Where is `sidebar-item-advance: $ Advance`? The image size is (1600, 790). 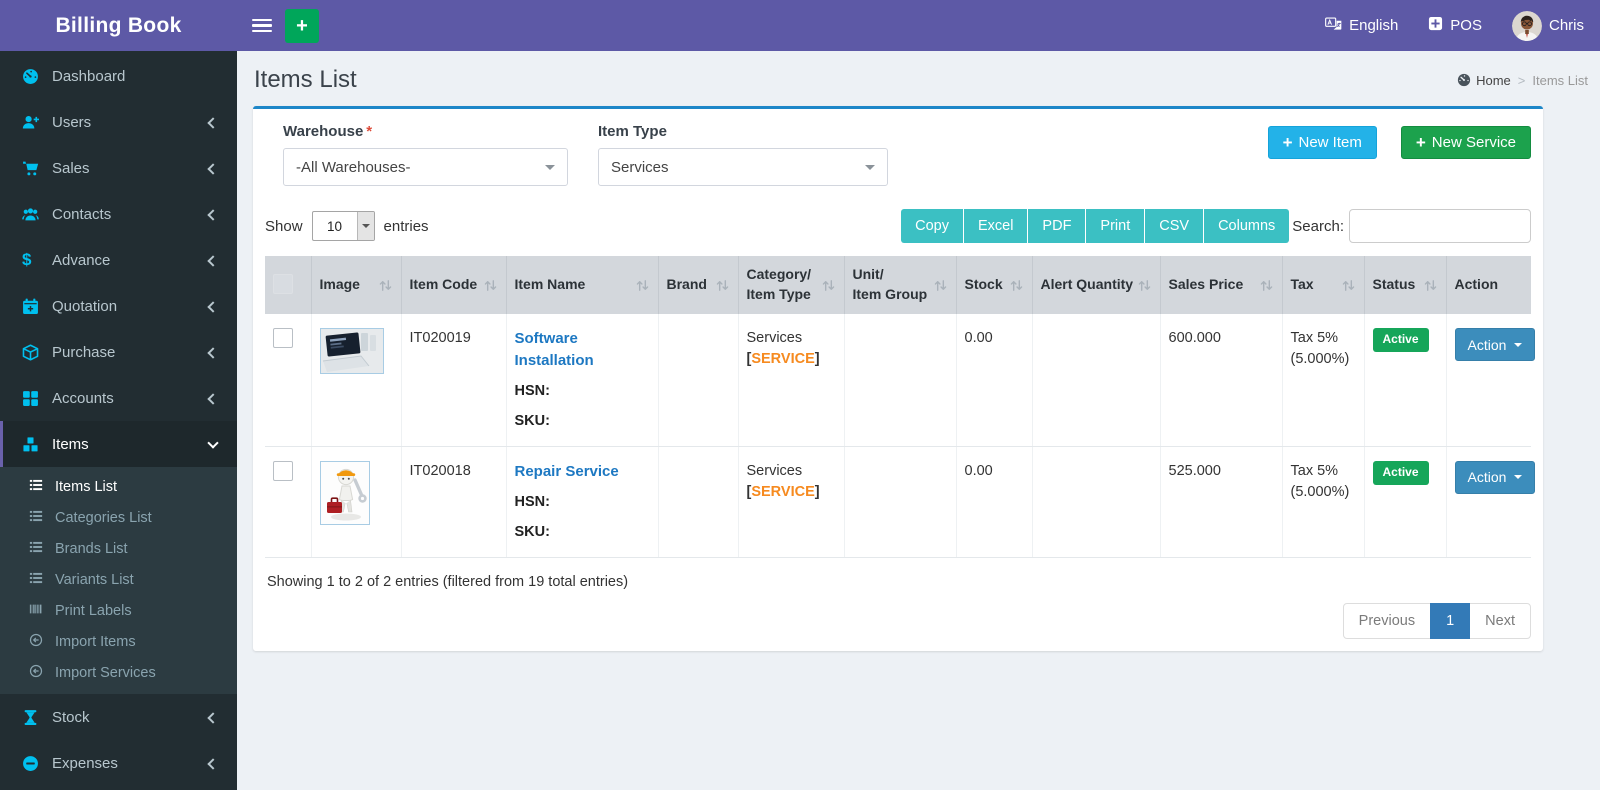 sidebar-item-advance: $ Advance is located at coordinates (118, 260).